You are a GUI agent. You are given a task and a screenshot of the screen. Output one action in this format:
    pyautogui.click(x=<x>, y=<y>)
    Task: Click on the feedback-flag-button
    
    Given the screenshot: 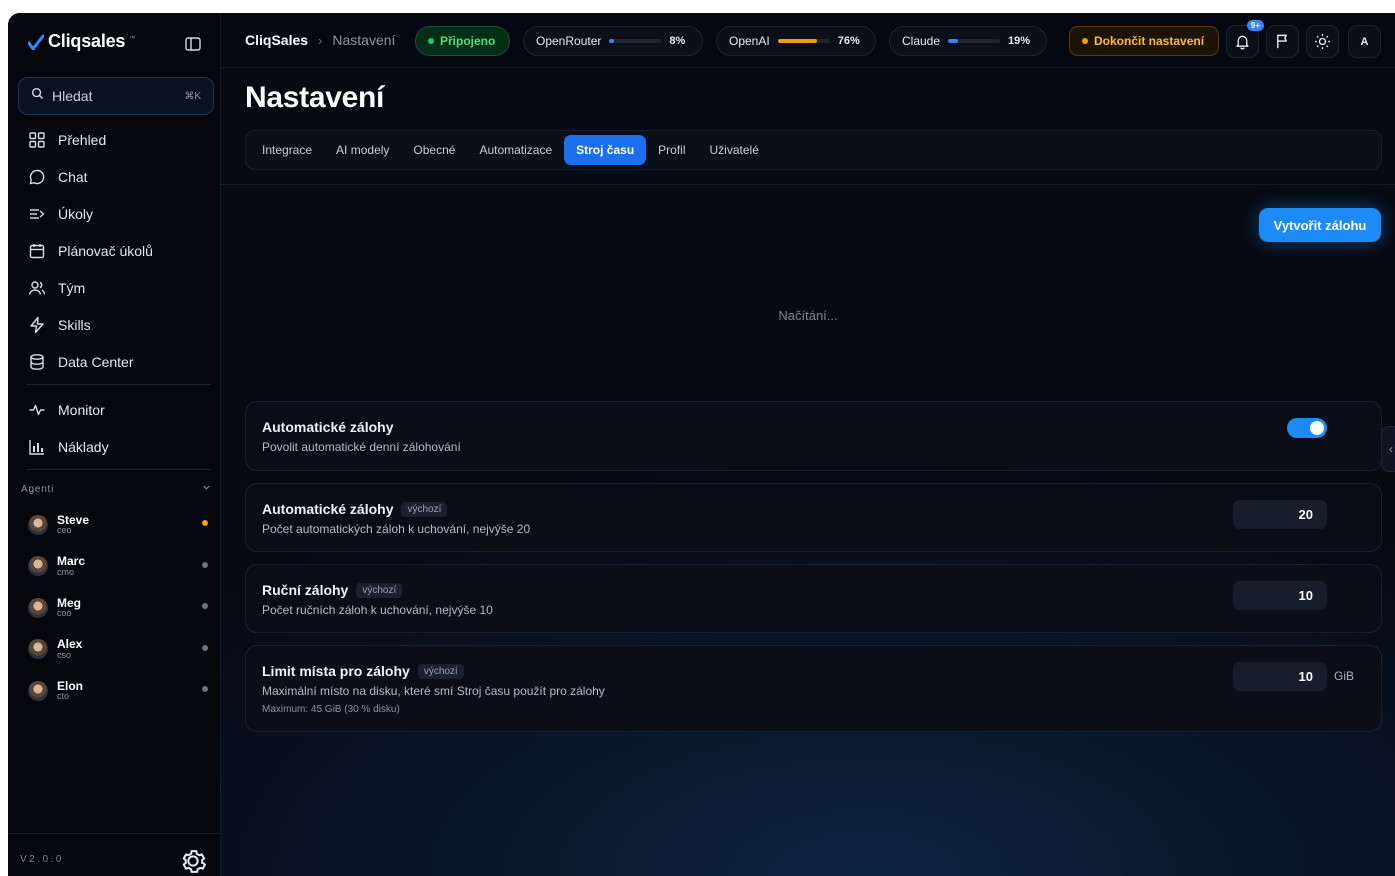 What is the action you would take?
    pyautogui.click(x=1282, y=41)
    